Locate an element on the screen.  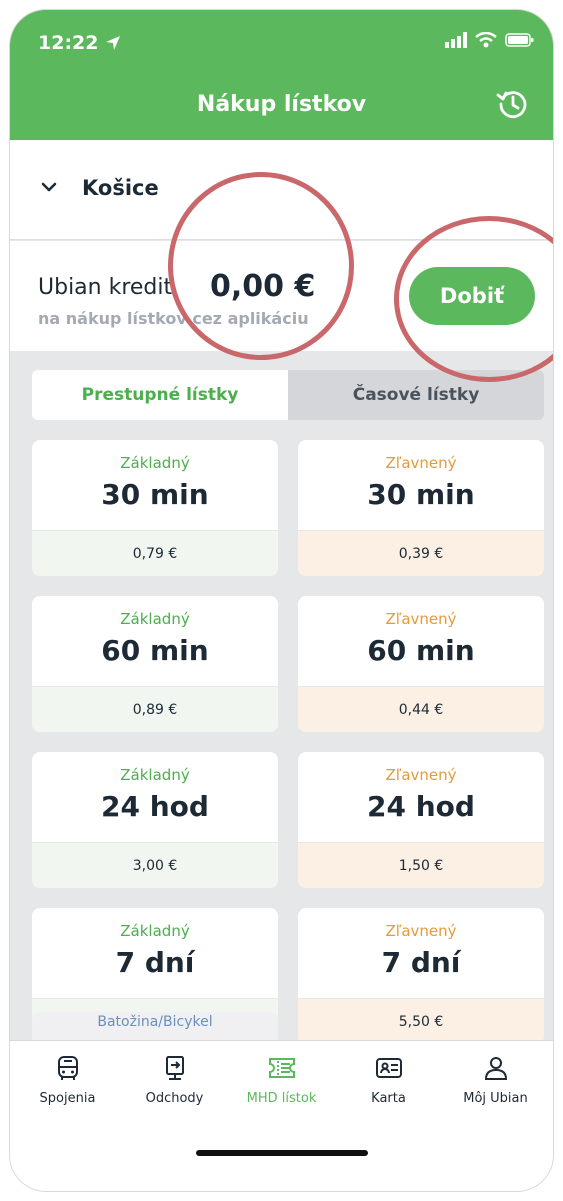
user-icon is located at coordinates (495, 1068).